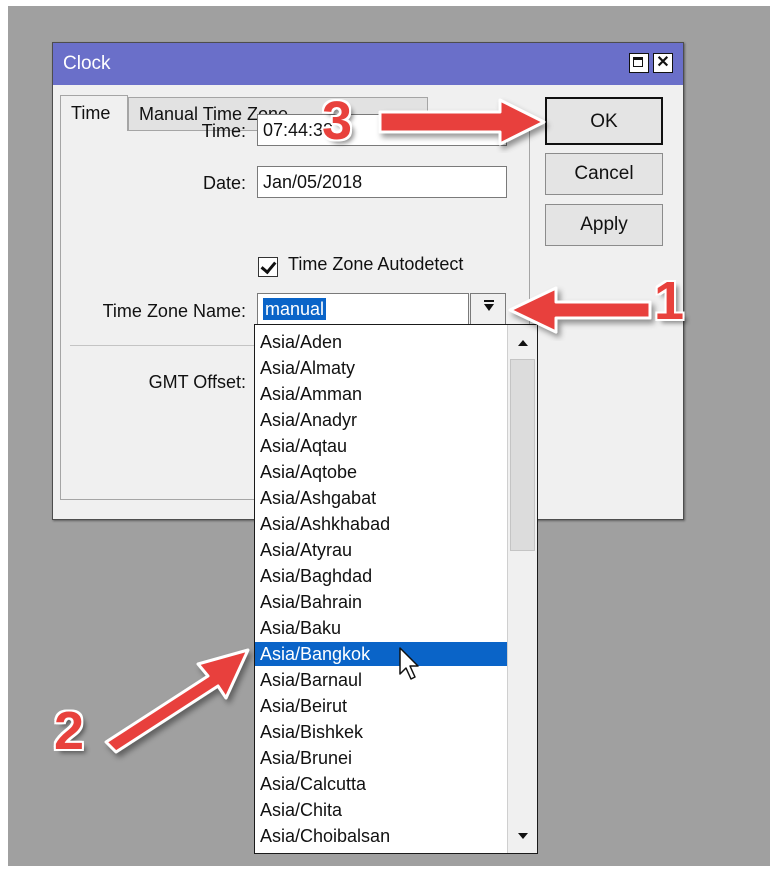 Image resolution: width=778 pixels, height=876 pixels. What do you see at coordinates (522, 455) in the screenshot?
I see `scrollbar-thumb` at bounding box center [522, 455].